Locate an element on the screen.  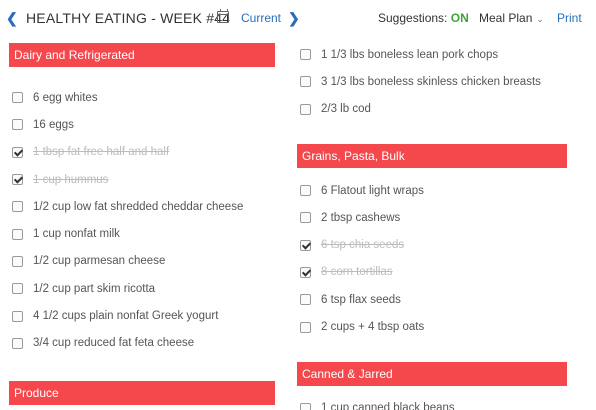
suggestions-state: ON is located at coordinates (459, 18).